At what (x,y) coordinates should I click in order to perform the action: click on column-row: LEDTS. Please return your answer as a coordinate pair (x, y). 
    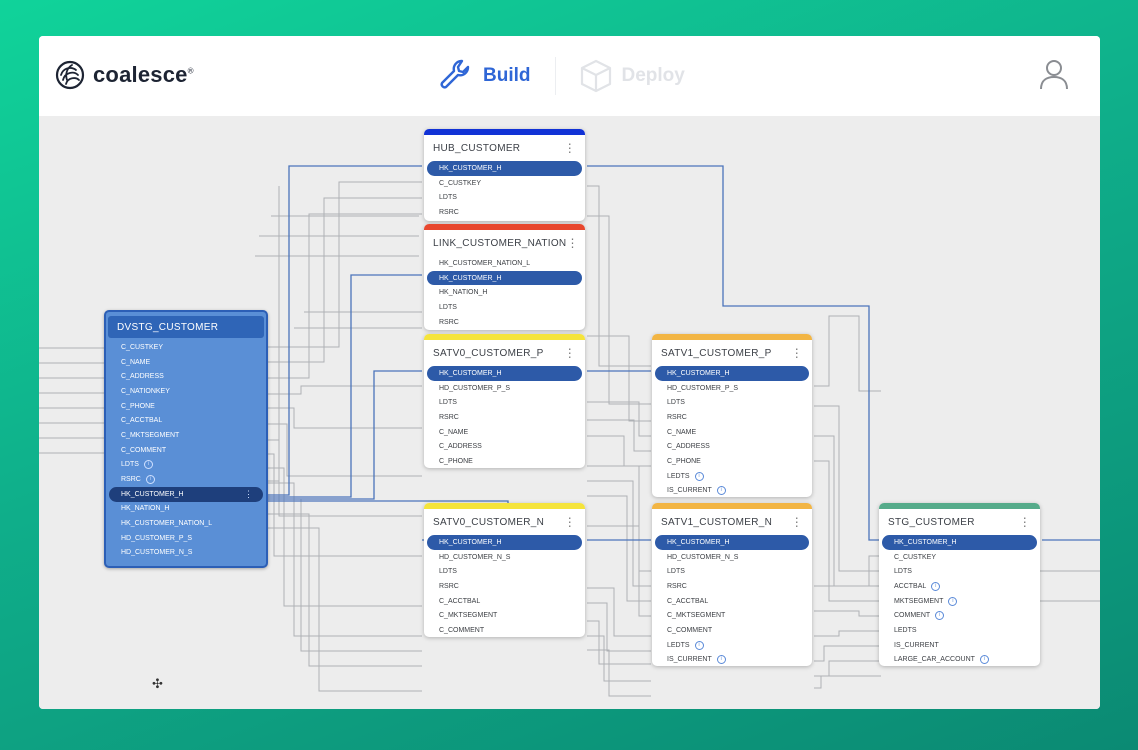
    Looking at the image, I should click on (959, 630).